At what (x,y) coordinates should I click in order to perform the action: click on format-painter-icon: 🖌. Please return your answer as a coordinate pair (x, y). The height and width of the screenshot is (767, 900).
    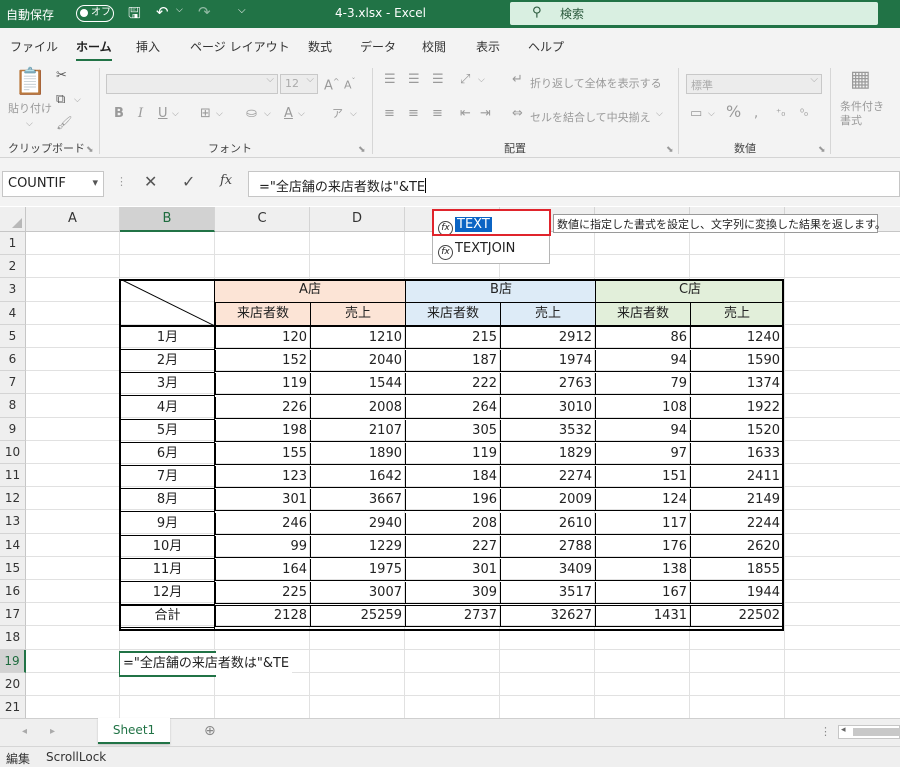
    Looking at the image, I should click on (64, 124).